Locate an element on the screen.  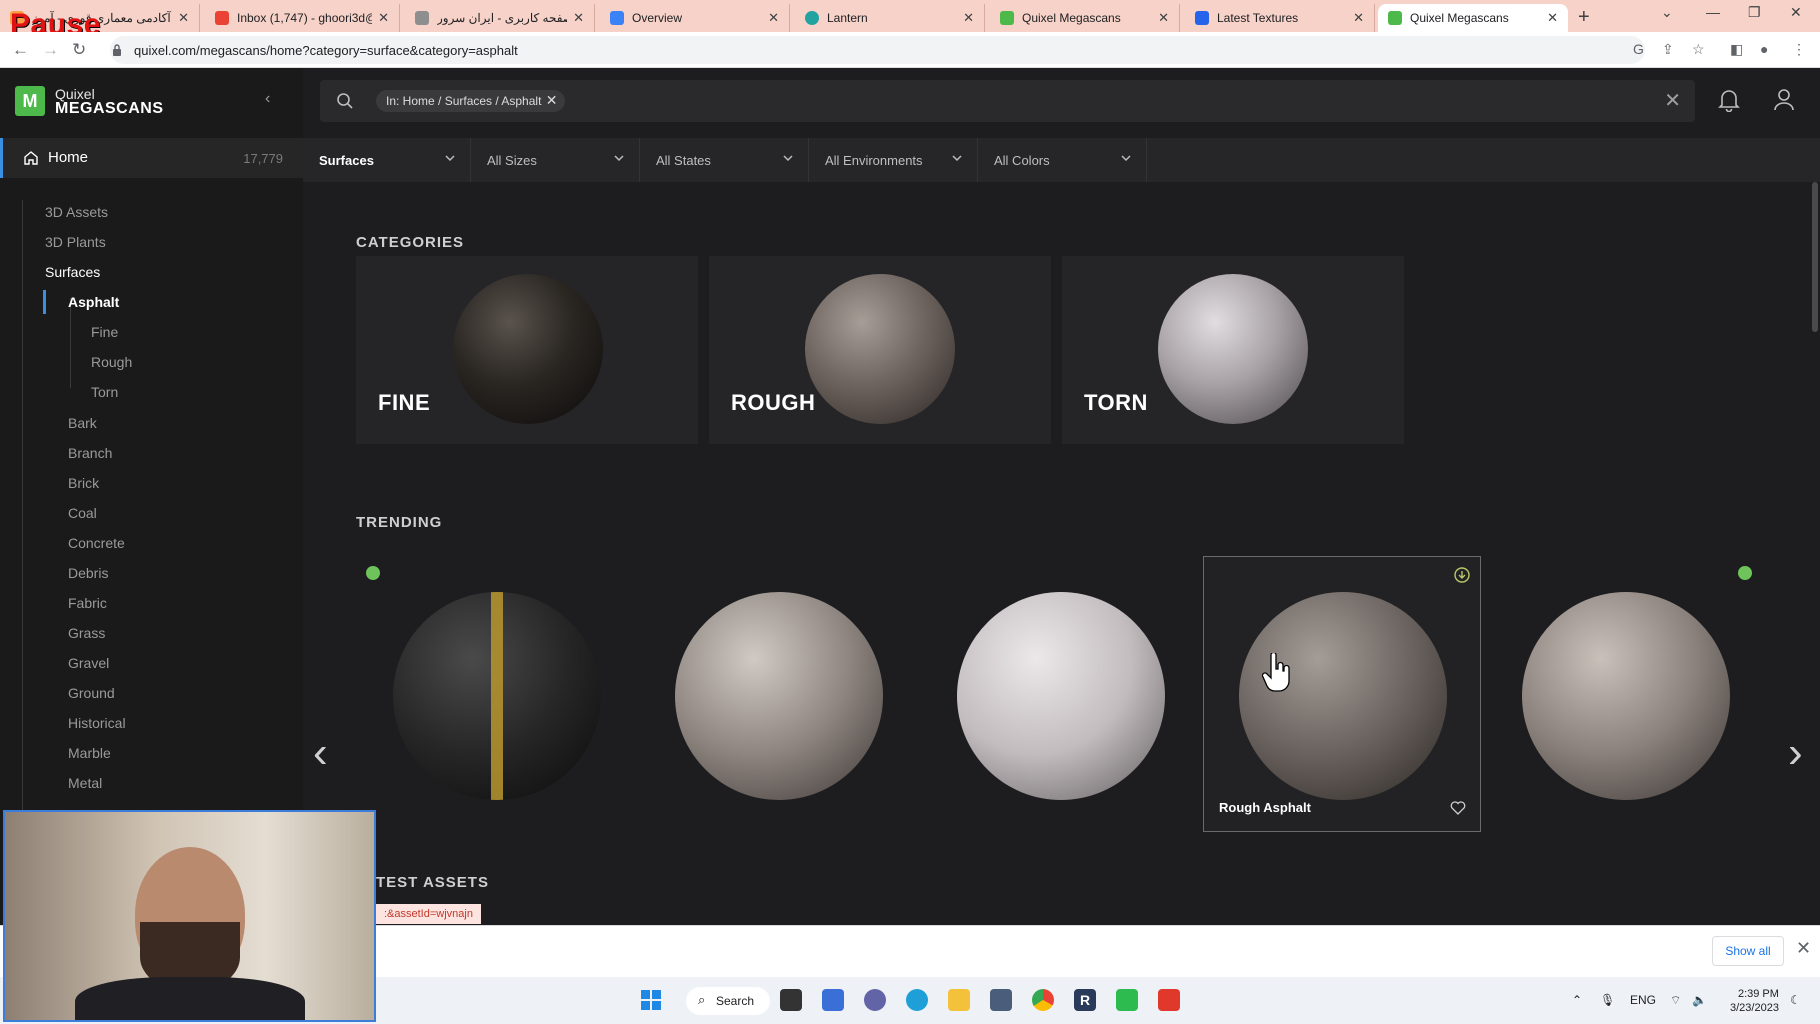
close-downloads-icon: ✕ is located at coordinates (1803, 948).